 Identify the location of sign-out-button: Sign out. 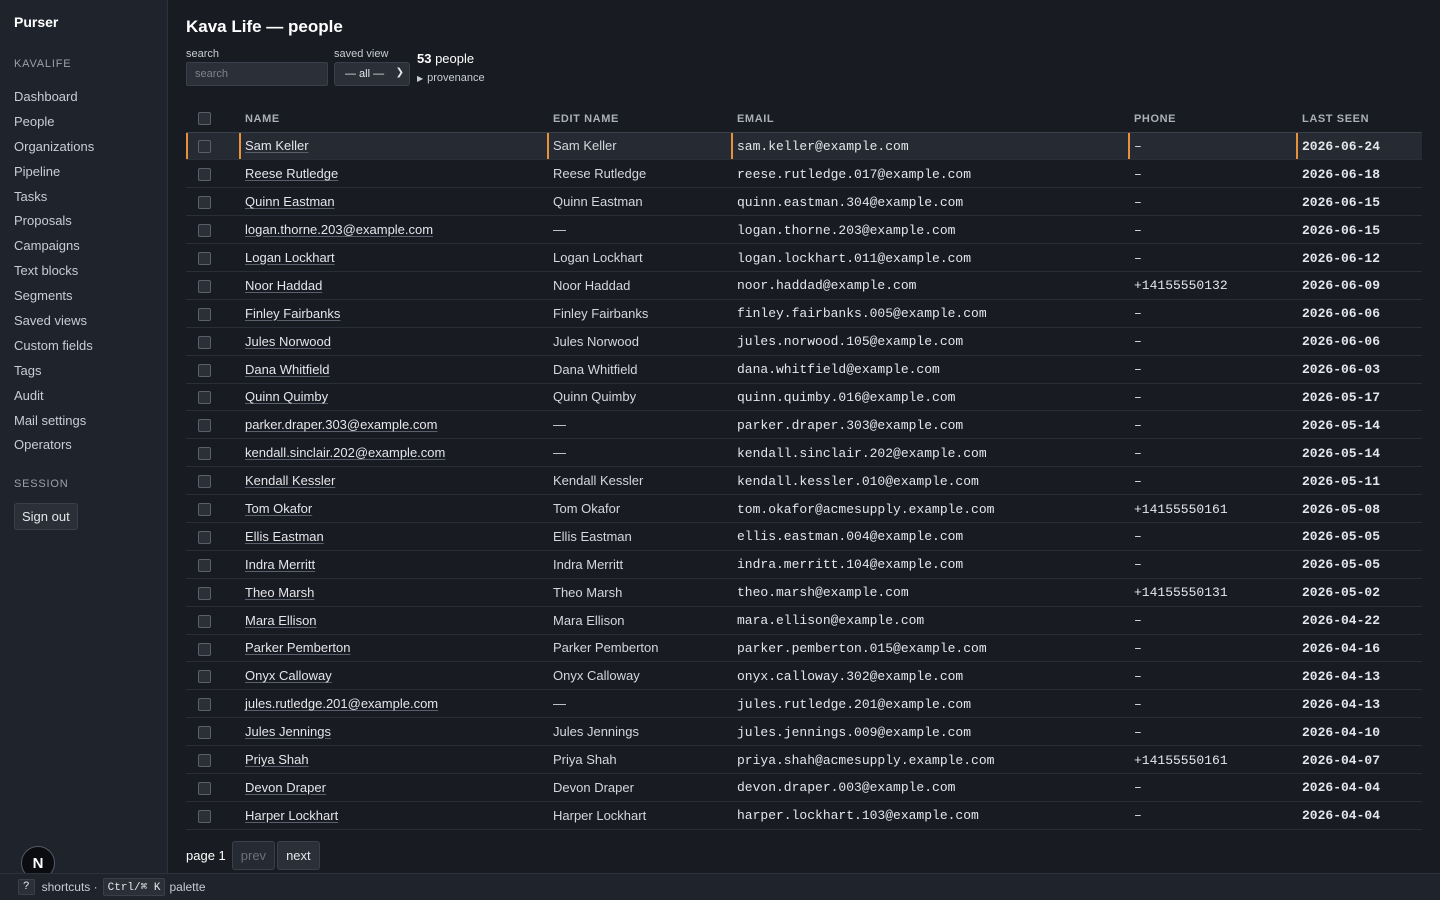
(46, 517).